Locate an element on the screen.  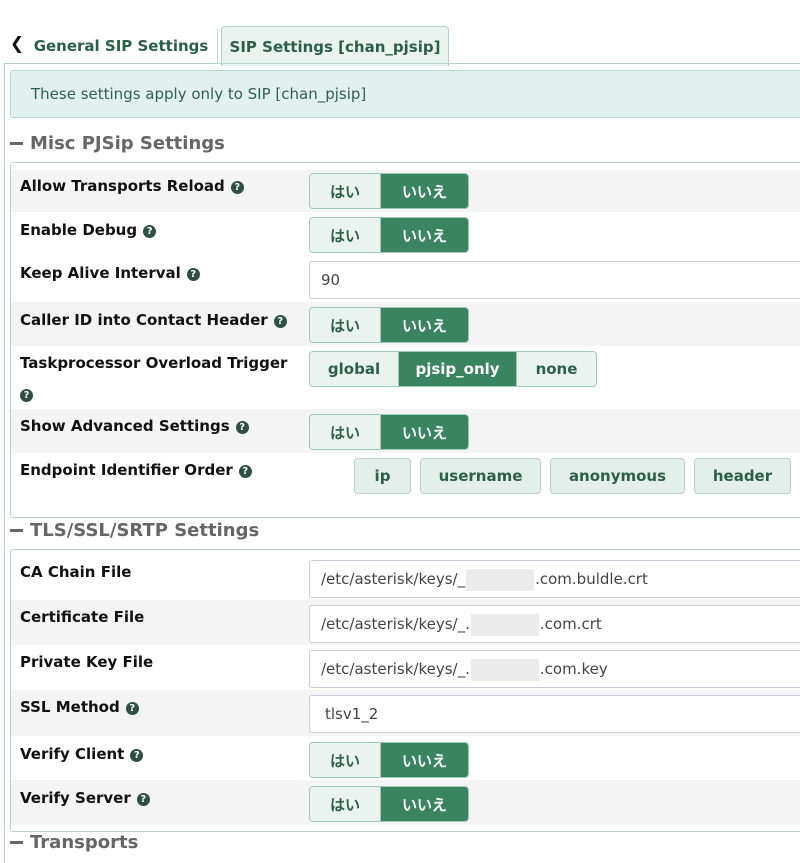
show-advanced-toggle: はい いいえ is located at coordinates (389, 432).